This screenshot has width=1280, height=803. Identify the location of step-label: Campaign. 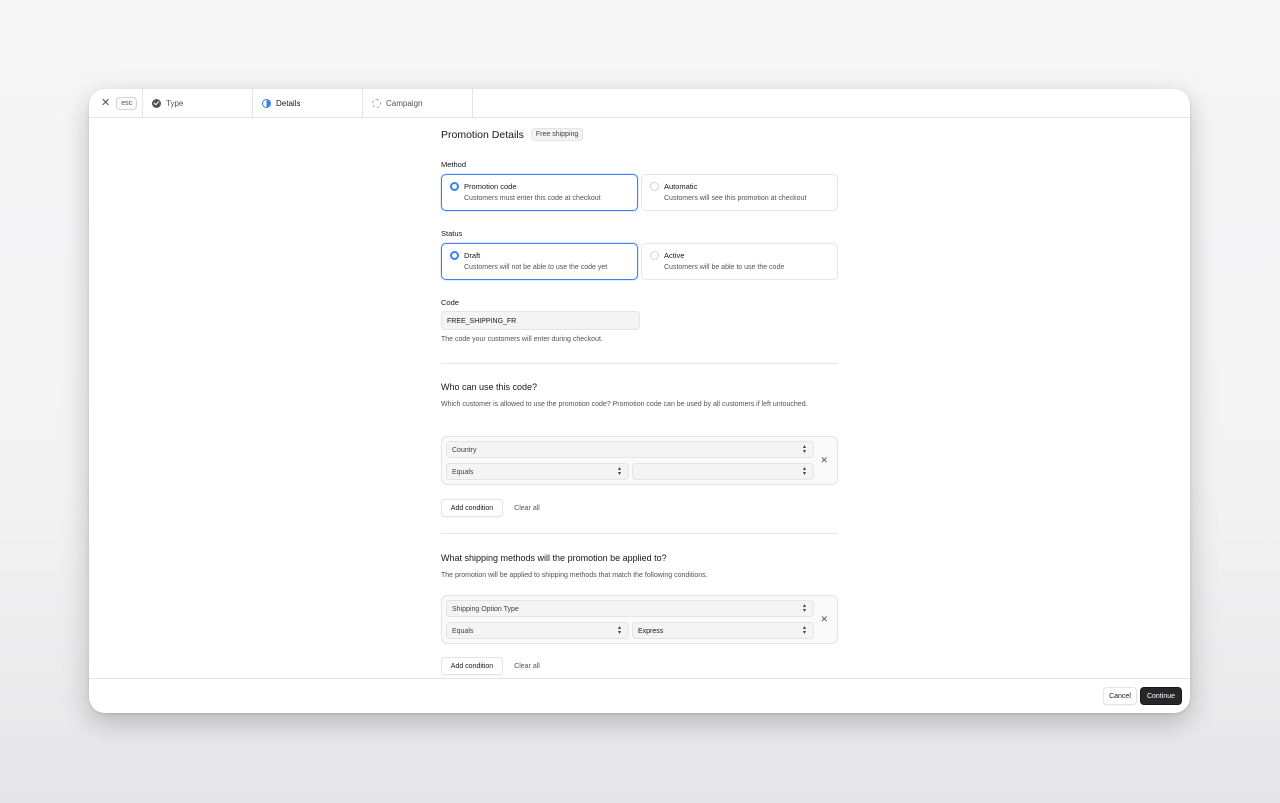
(404, 103).